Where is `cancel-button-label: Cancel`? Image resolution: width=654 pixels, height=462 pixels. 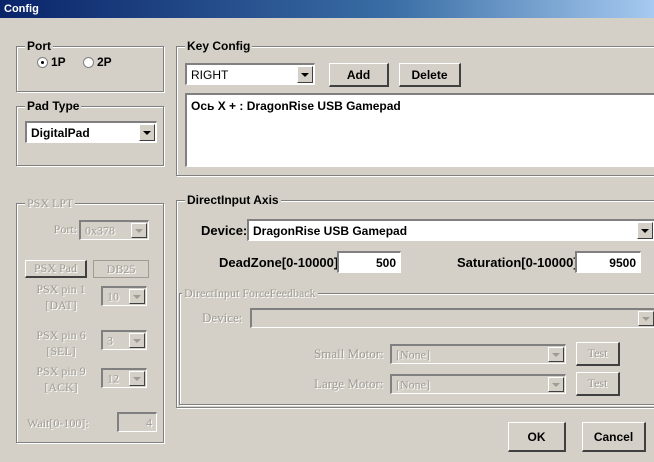
cancel-button-label: Cancel is located at coordinates (613, 436).